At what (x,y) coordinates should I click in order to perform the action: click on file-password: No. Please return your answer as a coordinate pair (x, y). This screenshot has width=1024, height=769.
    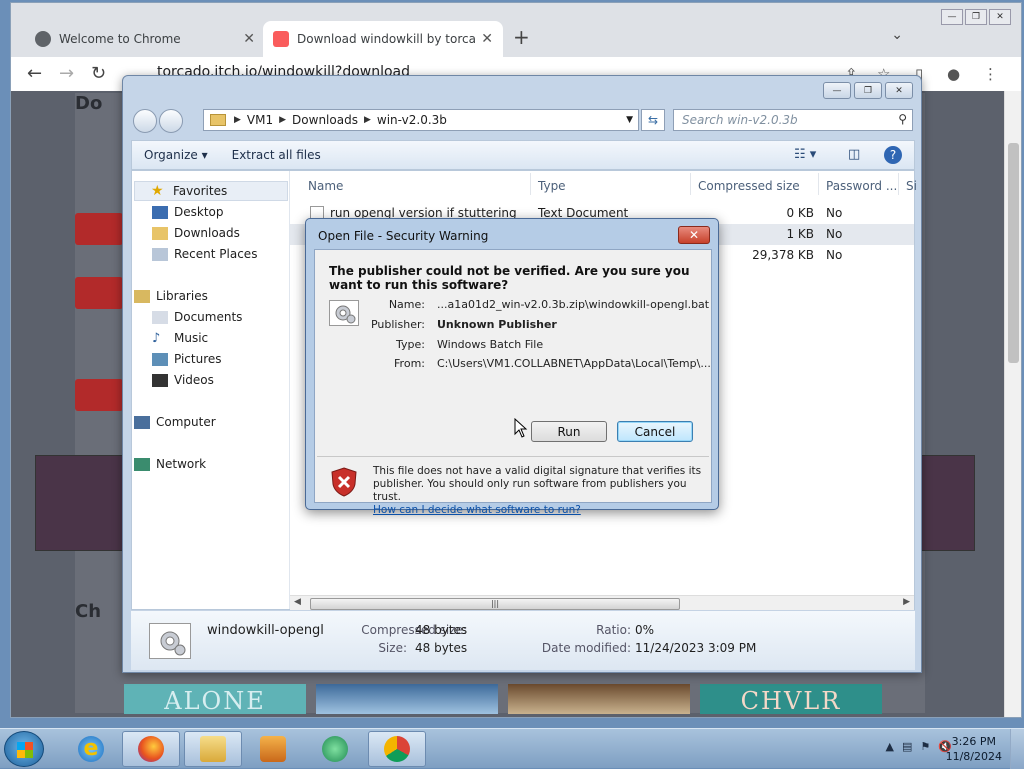
    Looking at the image, I should click on (834, 213).